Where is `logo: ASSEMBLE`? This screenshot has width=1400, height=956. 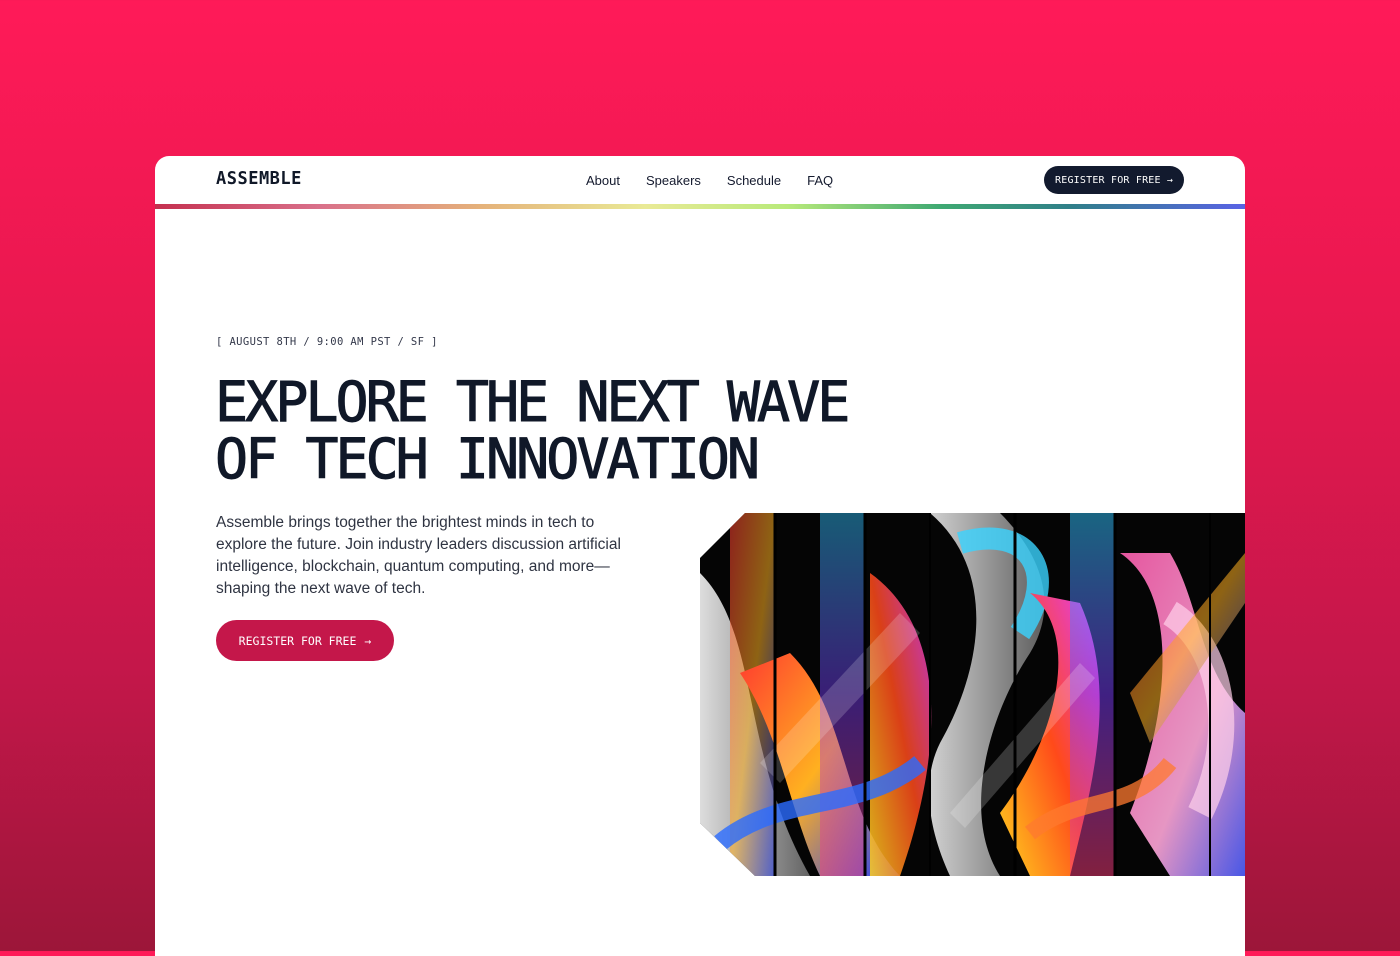 logo: ASSEMBLE is located at coordinates (259, 179).